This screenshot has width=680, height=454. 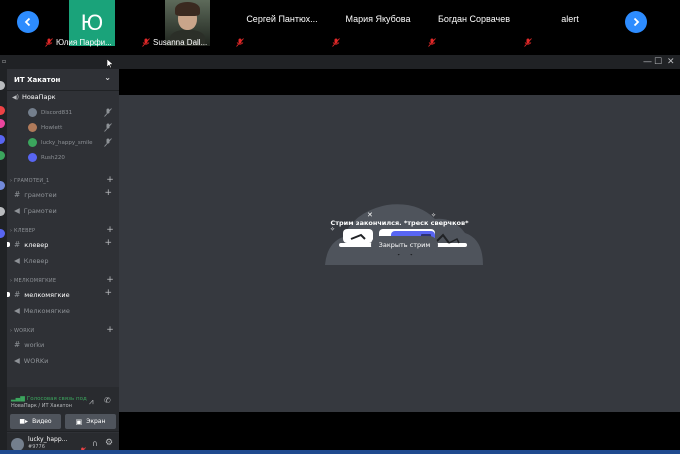 I want to click on voice-channel: ◀) НоваПарк, so click(x=34, y=97).